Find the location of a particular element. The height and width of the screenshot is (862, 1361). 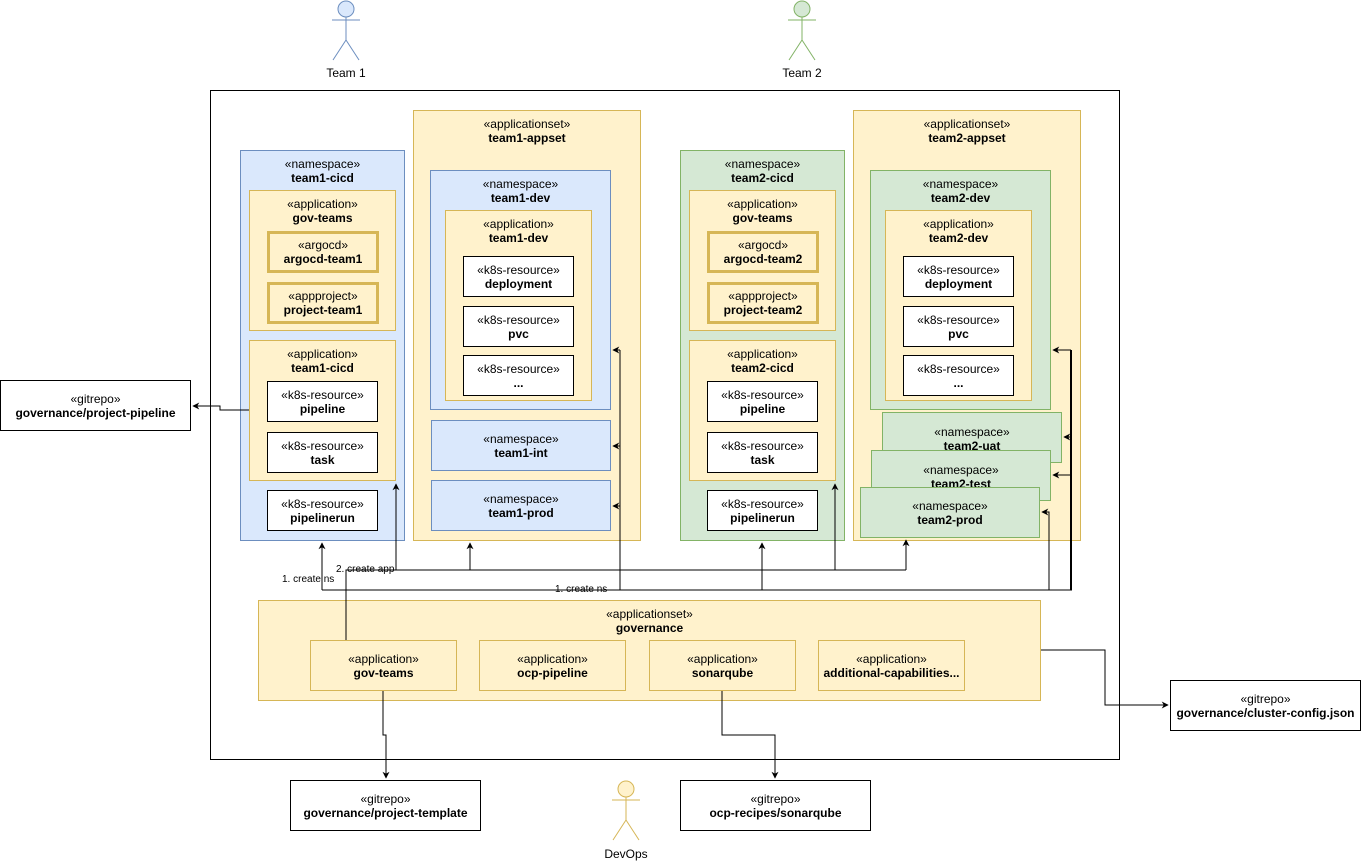

gitrepo-project-pipeline: «gitrepo» governance/project-pipeline is located at coordinates (95, 405).